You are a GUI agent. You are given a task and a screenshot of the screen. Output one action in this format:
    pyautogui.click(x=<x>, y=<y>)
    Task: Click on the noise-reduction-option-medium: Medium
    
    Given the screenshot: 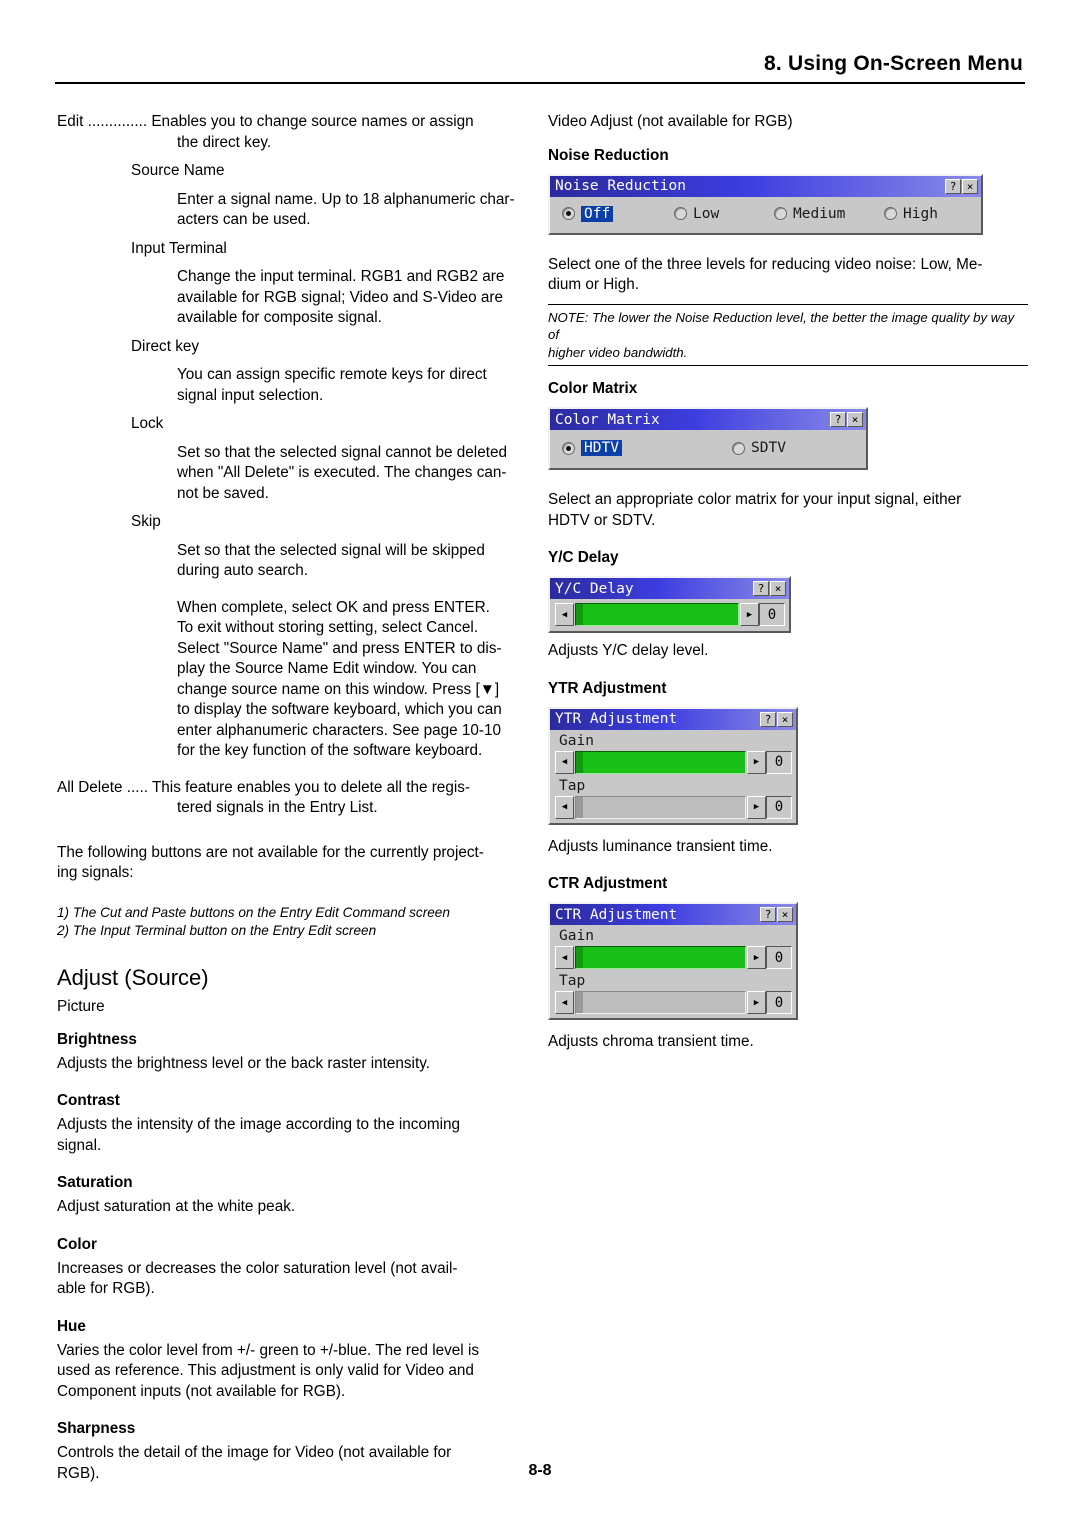 What is the action you would take?
    pyautogui.click(x=829, y=214)
    